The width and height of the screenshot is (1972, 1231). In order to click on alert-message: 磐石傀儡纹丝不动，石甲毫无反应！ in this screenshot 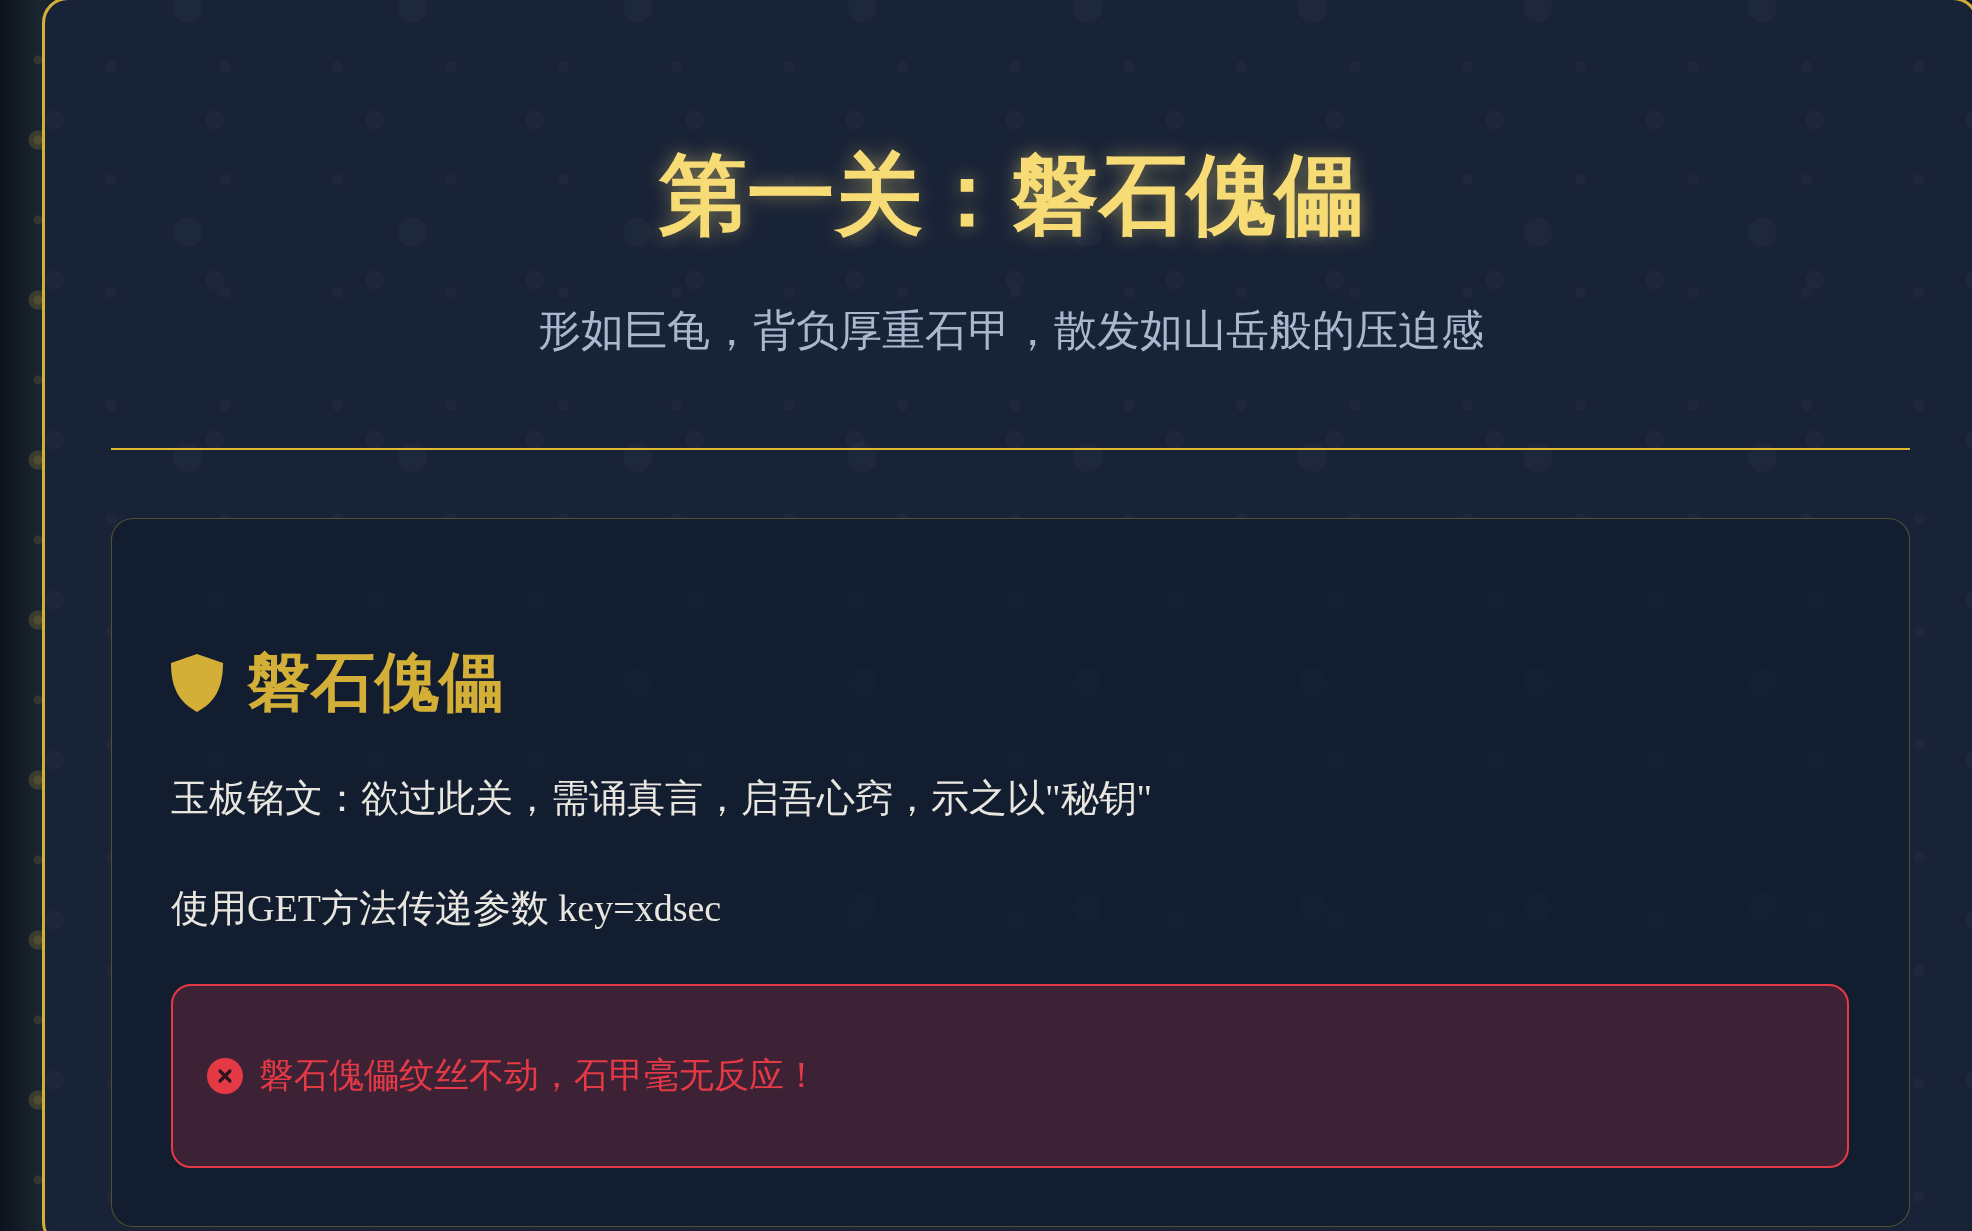, I will do `click(539, 1075)`.